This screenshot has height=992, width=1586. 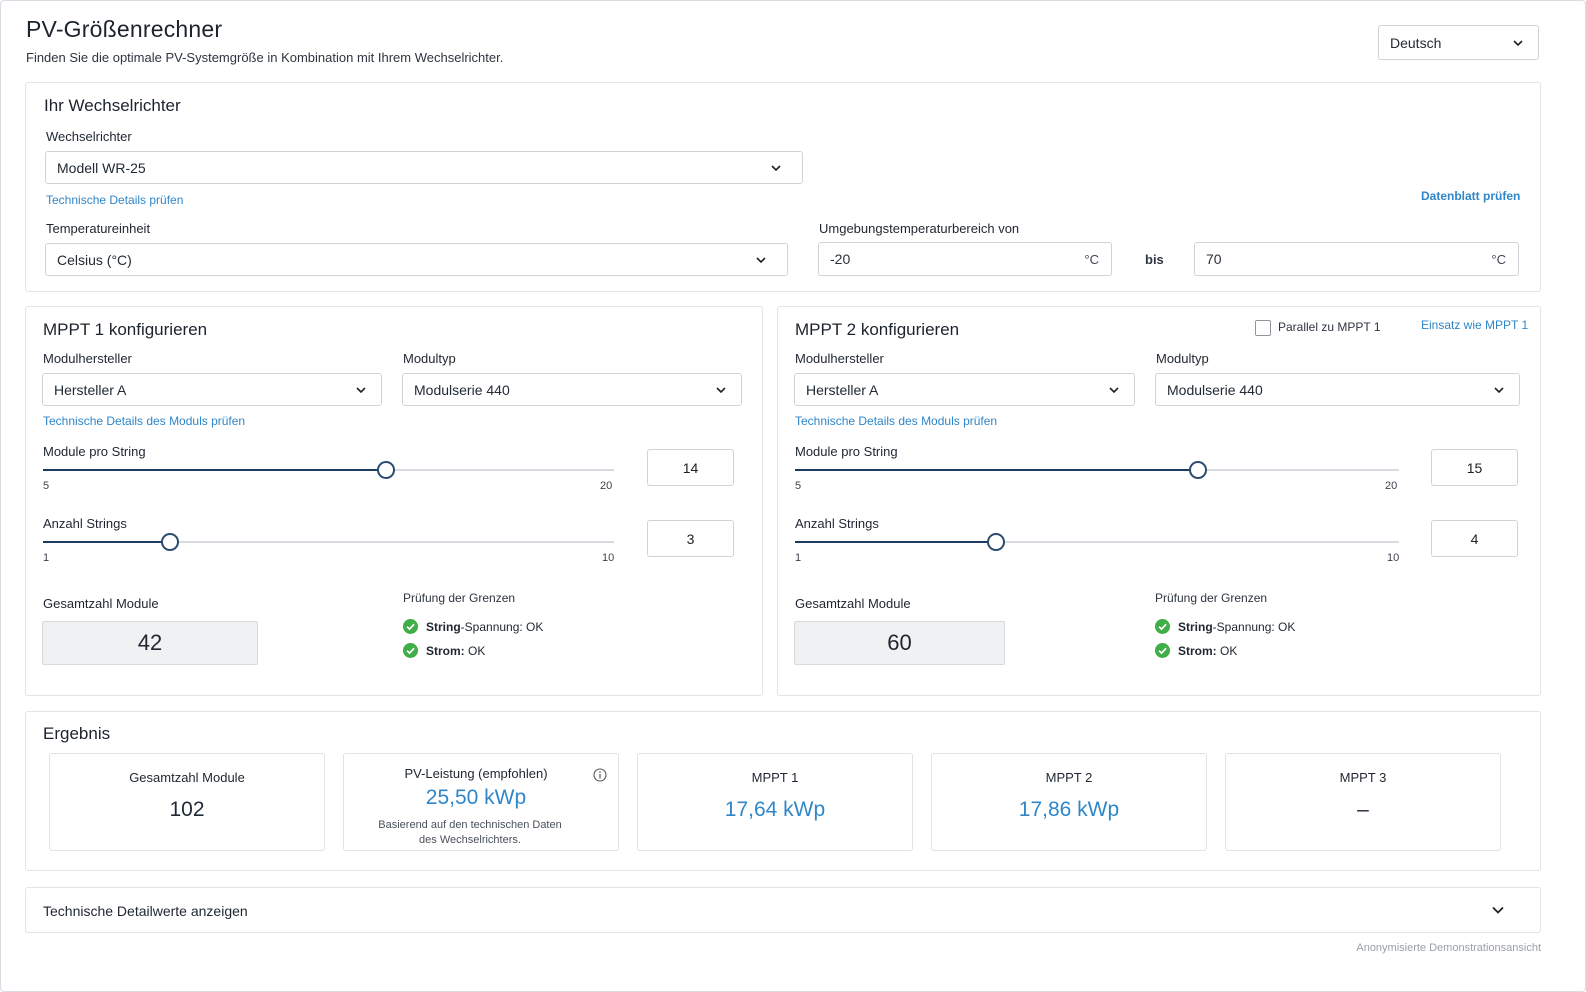 What do you see at coordinates (1458, 42) in the screenshot?
I see `language-select: Deutsch` at bounding box center [1458, 42].